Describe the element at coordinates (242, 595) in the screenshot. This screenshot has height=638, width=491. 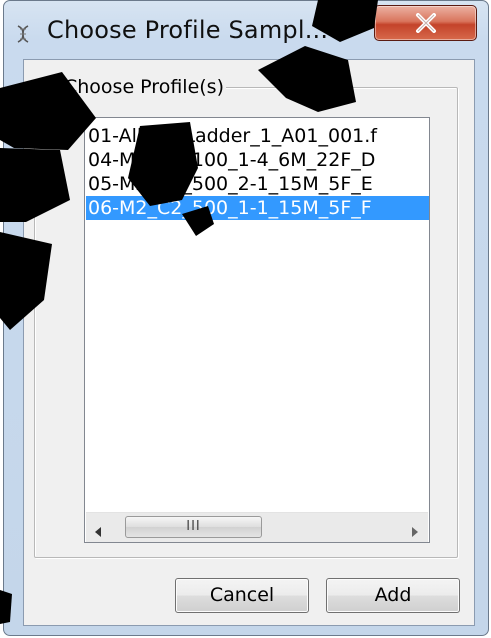
I see `cancel-button: Cancel` at that location.